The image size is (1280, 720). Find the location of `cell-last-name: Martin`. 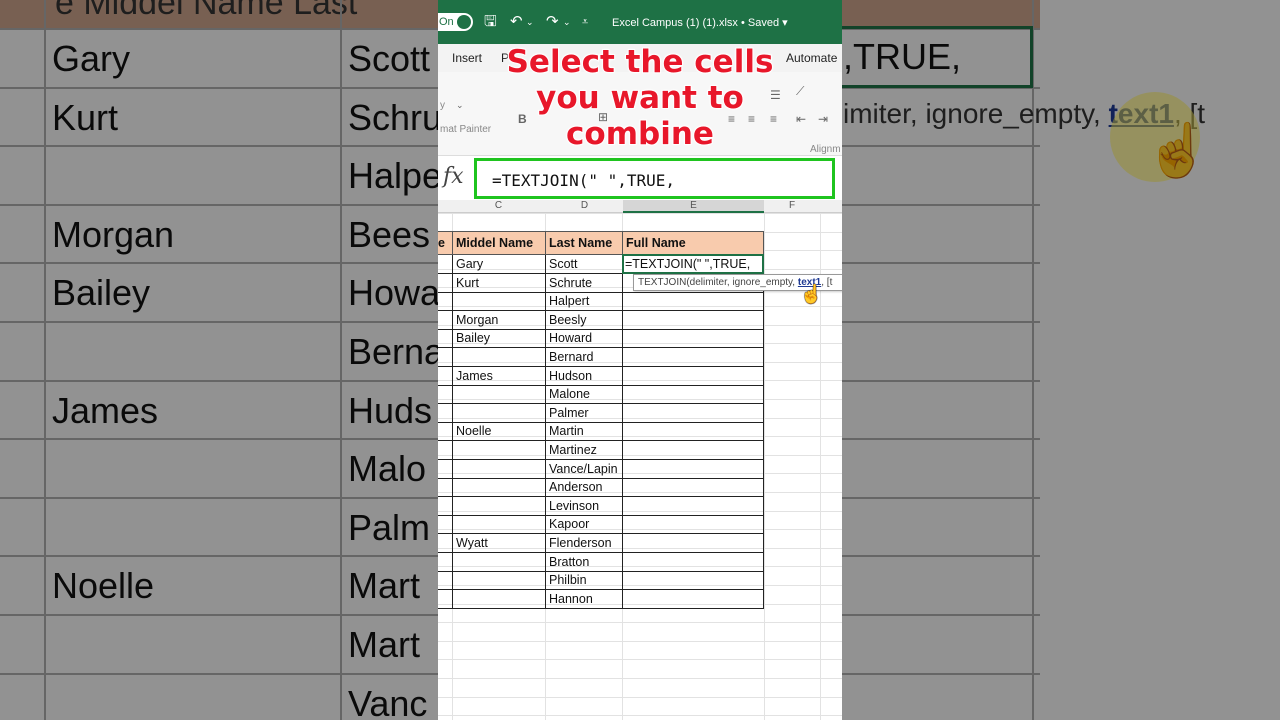

cell-last-name: Martin is located at coordinates (584, 432).